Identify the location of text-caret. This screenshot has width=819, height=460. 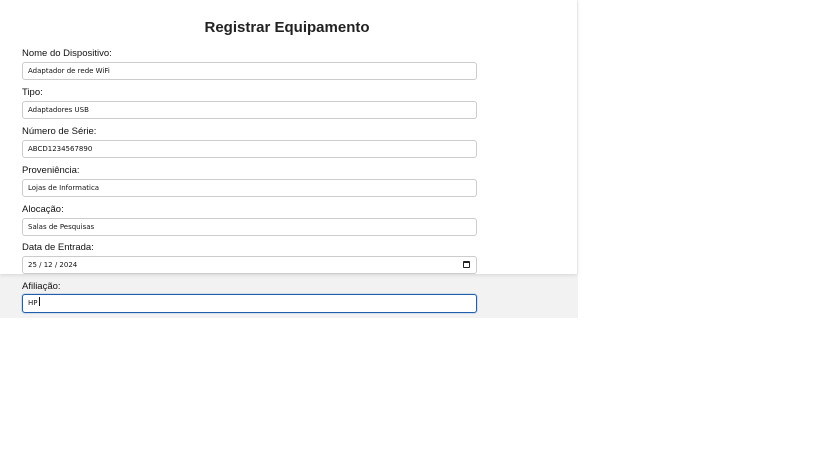
(39, 301).